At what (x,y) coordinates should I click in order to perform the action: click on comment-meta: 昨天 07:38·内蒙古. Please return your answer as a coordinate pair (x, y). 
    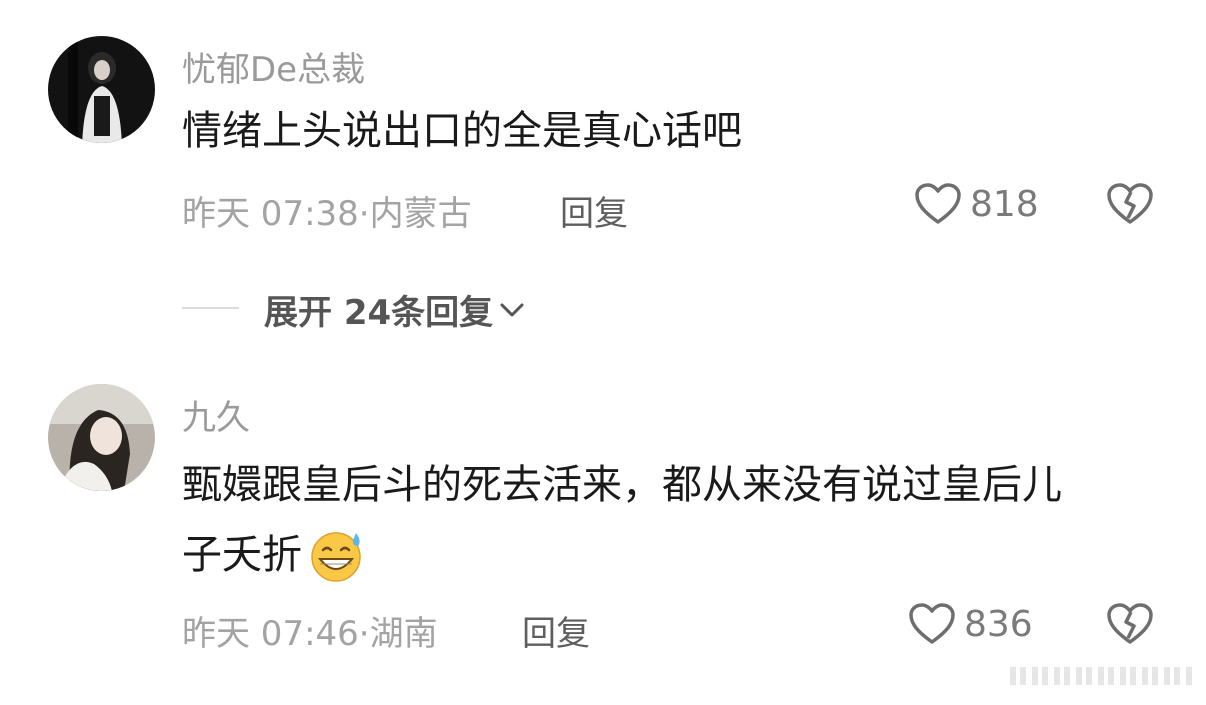
    Looking at the image, I should click on (327, 210).